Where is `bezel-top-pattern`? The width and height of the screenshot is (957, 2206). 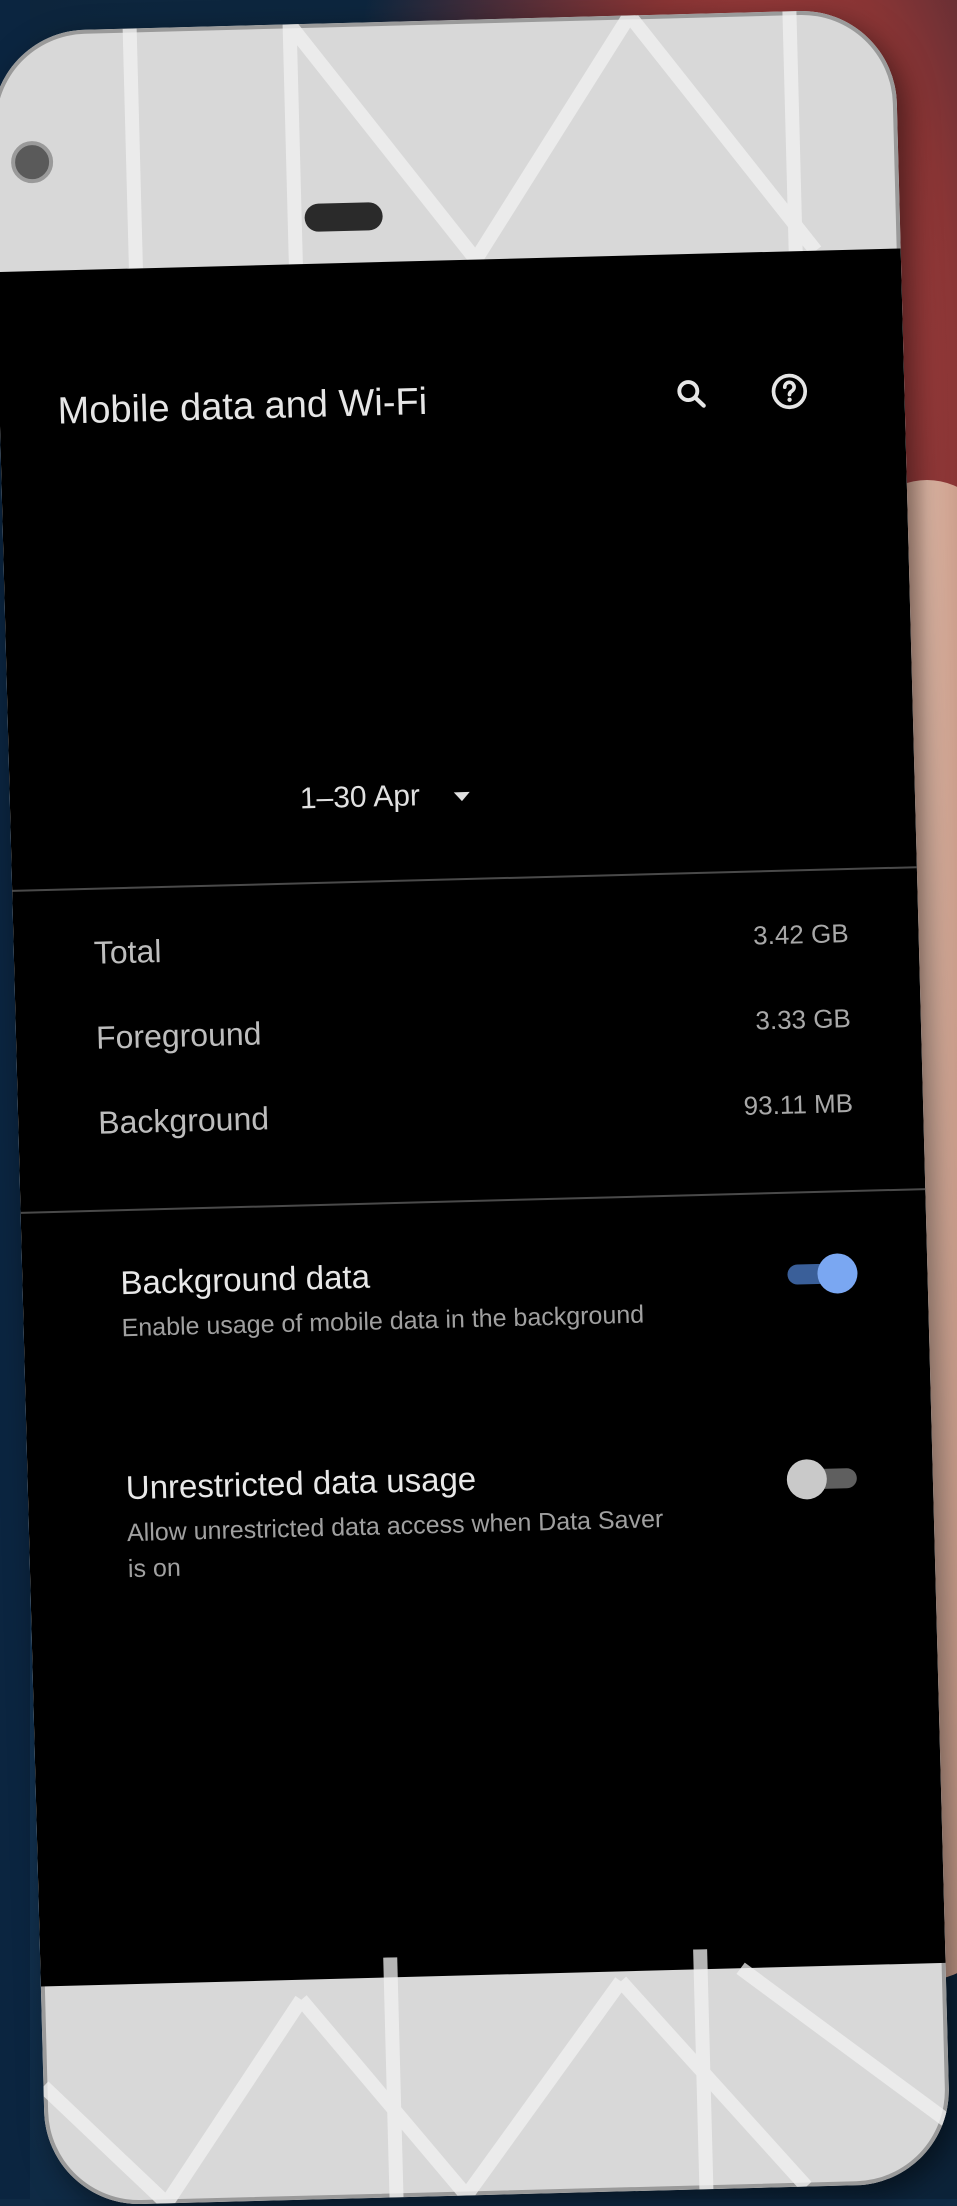 bezel-top-pattern is located at coordinates (450, 141).